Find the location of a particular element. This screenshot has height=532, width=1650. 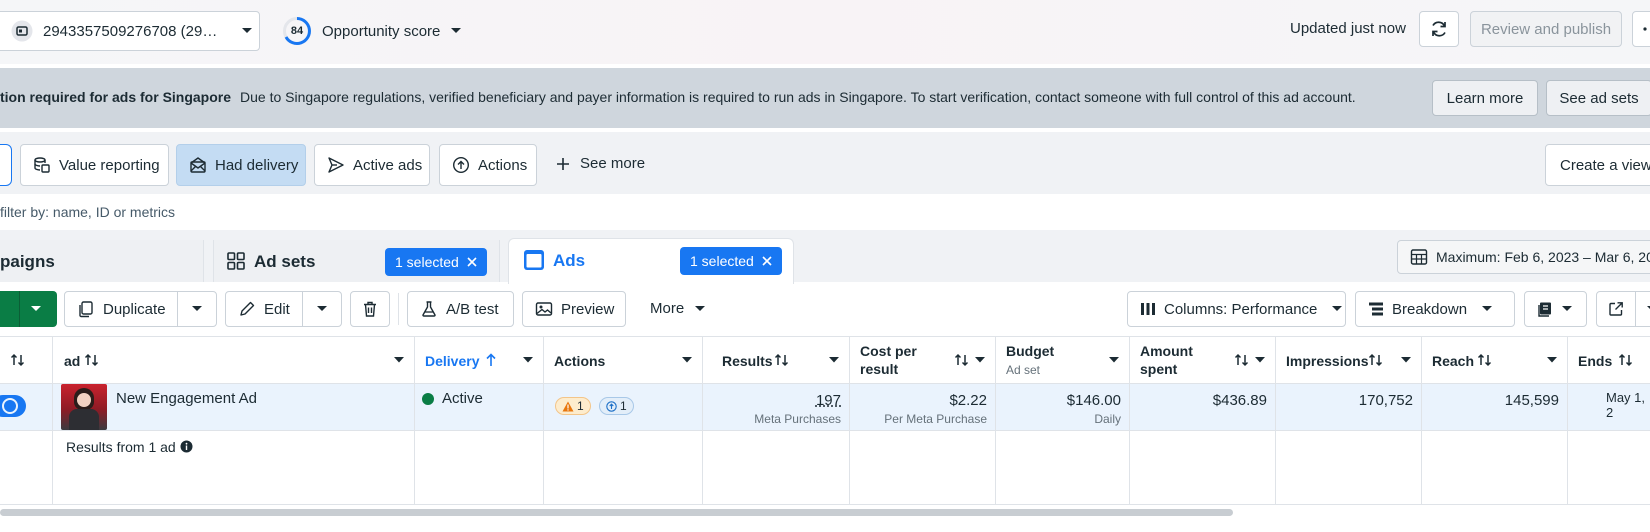

delete-button is located at coordinates (370, 309).